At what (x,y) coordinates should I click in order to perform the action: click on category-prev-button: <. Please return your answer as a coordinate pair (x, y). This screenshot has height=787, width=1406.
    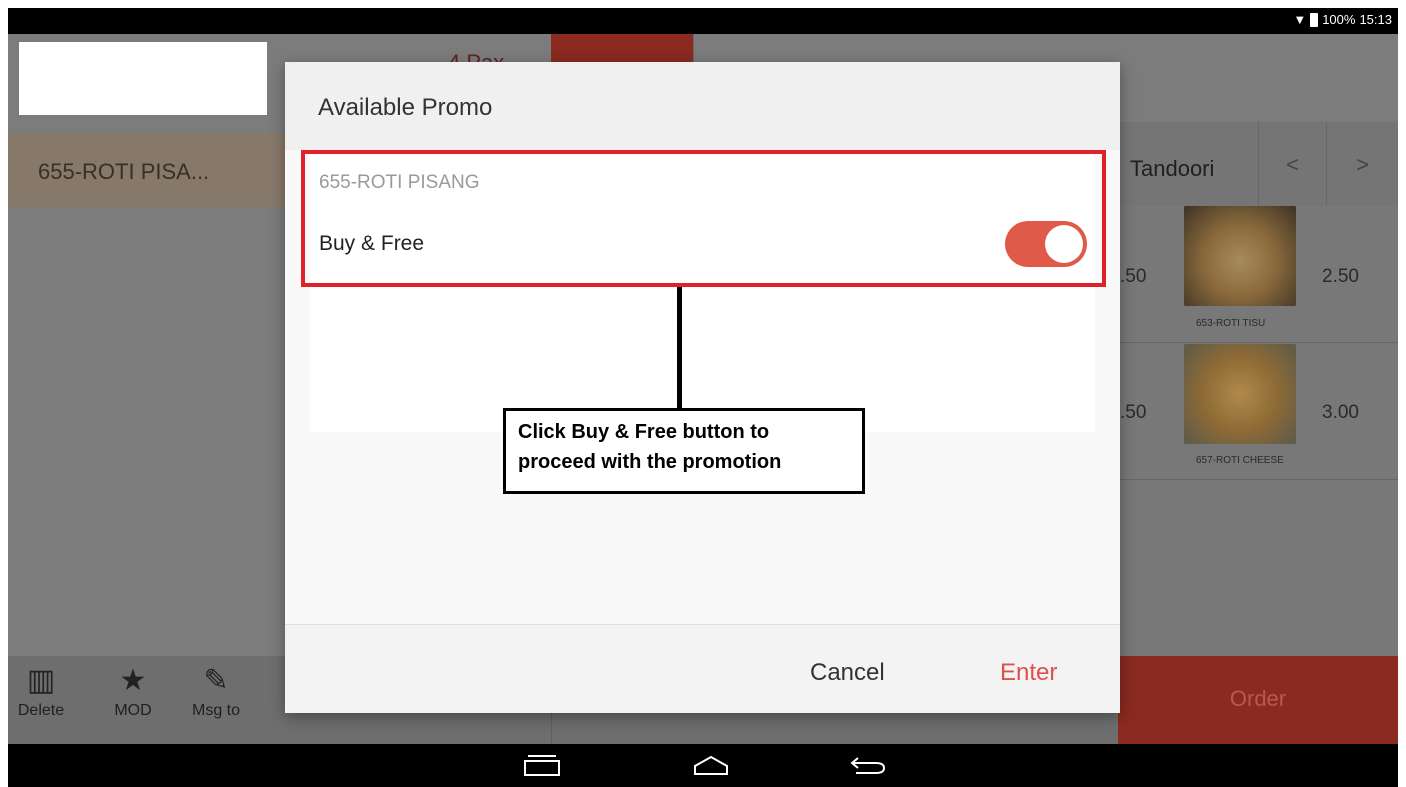
    Looking at the image, I should click on (1292, 164).